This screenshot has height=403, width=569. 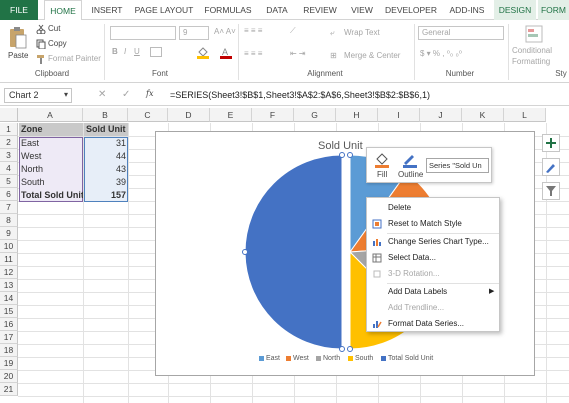 I want to click on row-header: 1, so click(x=9, y=129).